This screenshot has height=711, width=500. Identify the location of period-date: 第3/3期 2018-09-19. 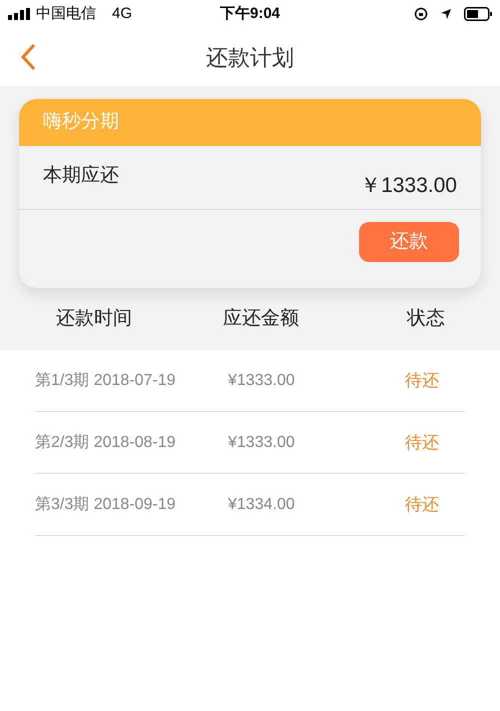
(106, 504).